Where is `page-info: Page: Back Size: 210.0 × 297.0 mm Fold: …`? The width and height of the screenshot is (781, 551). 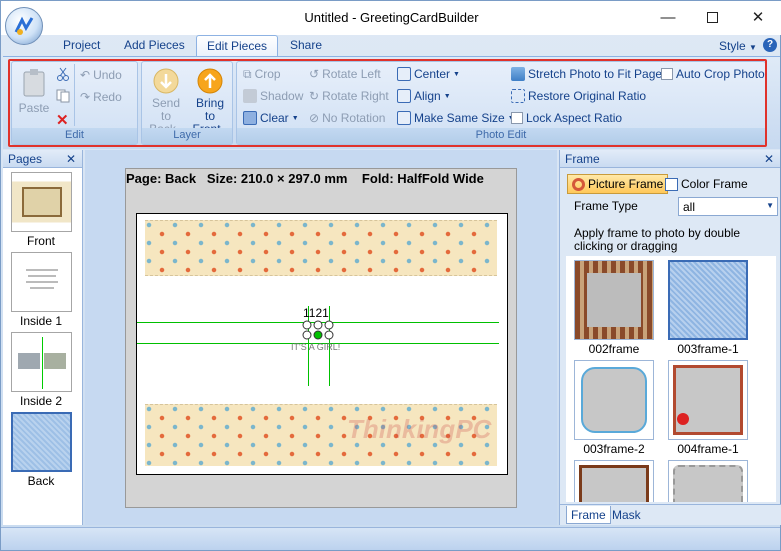 page-info: Page: Back Size: 210.0 × 297.0 mm Fold: … is located at coordinates (305, 178).